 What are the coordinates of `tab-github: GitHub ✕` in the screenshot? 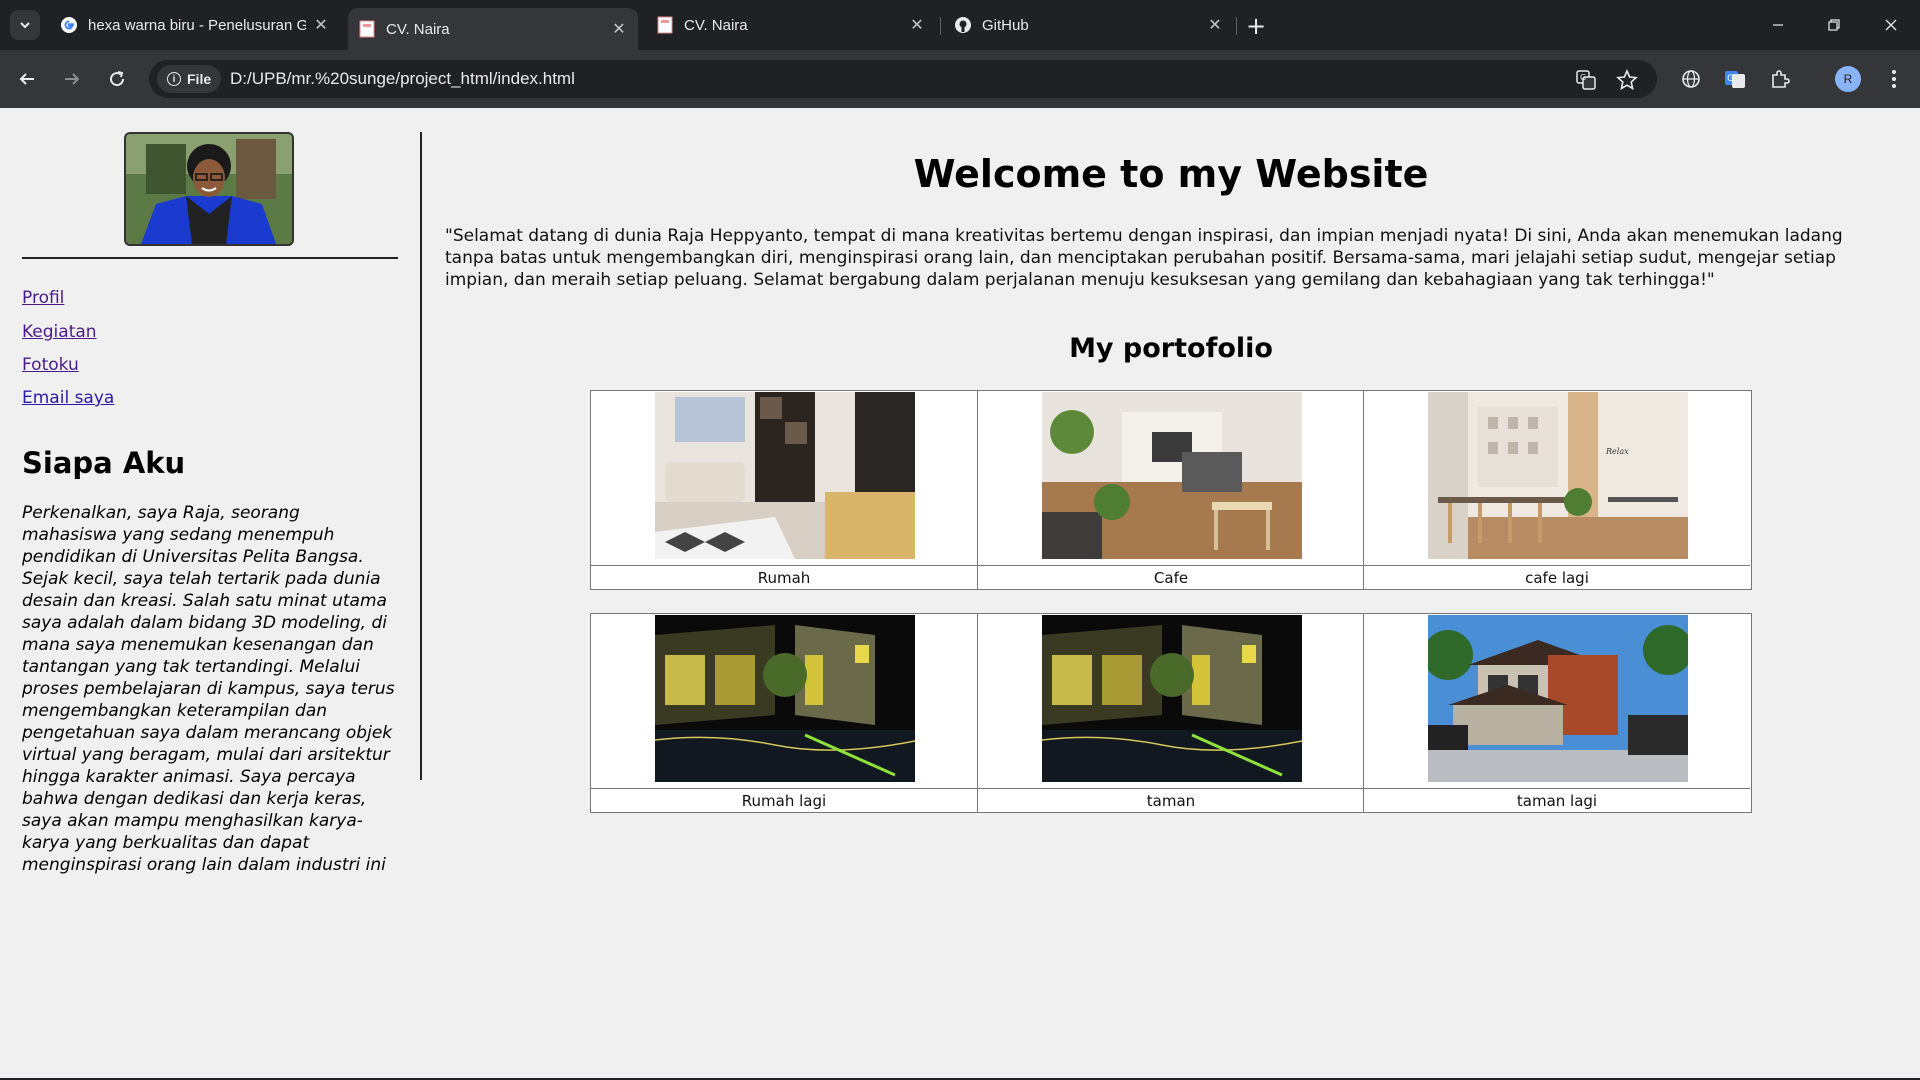 It's located at (1089, 25).